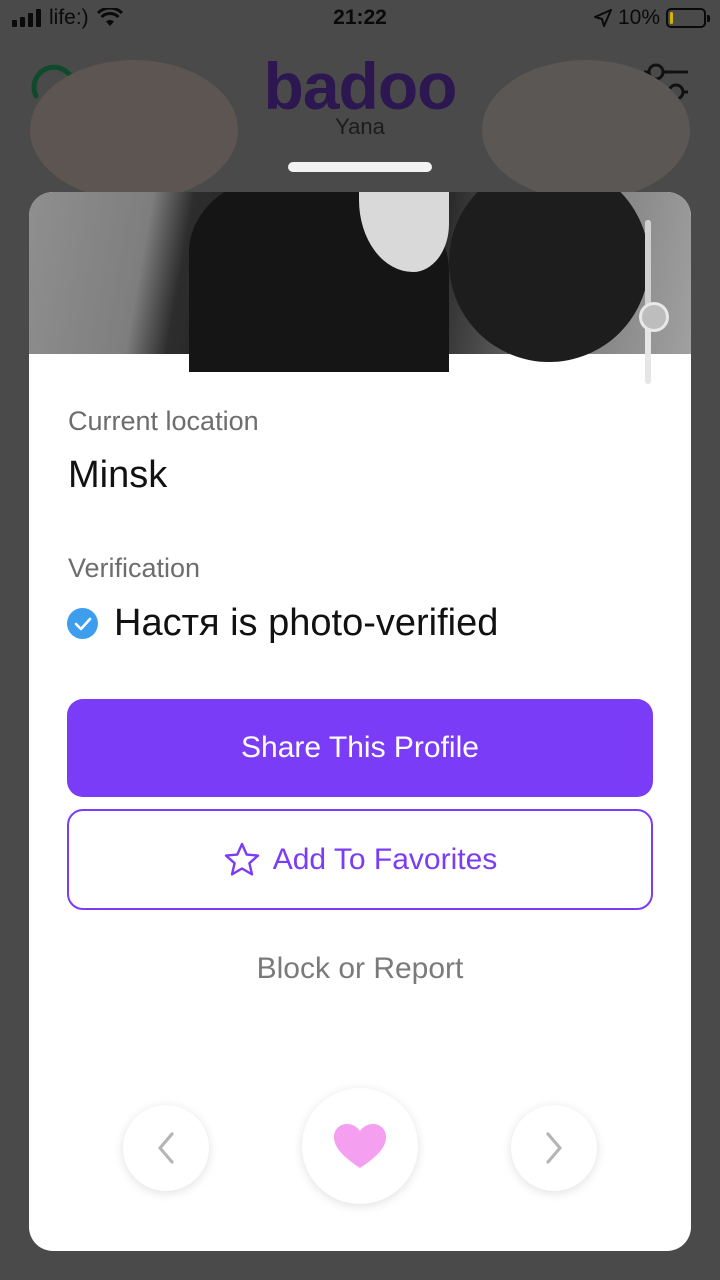 This screenshot has height=1280, width=720. I want to click on battery-icon, so click(688, 18).